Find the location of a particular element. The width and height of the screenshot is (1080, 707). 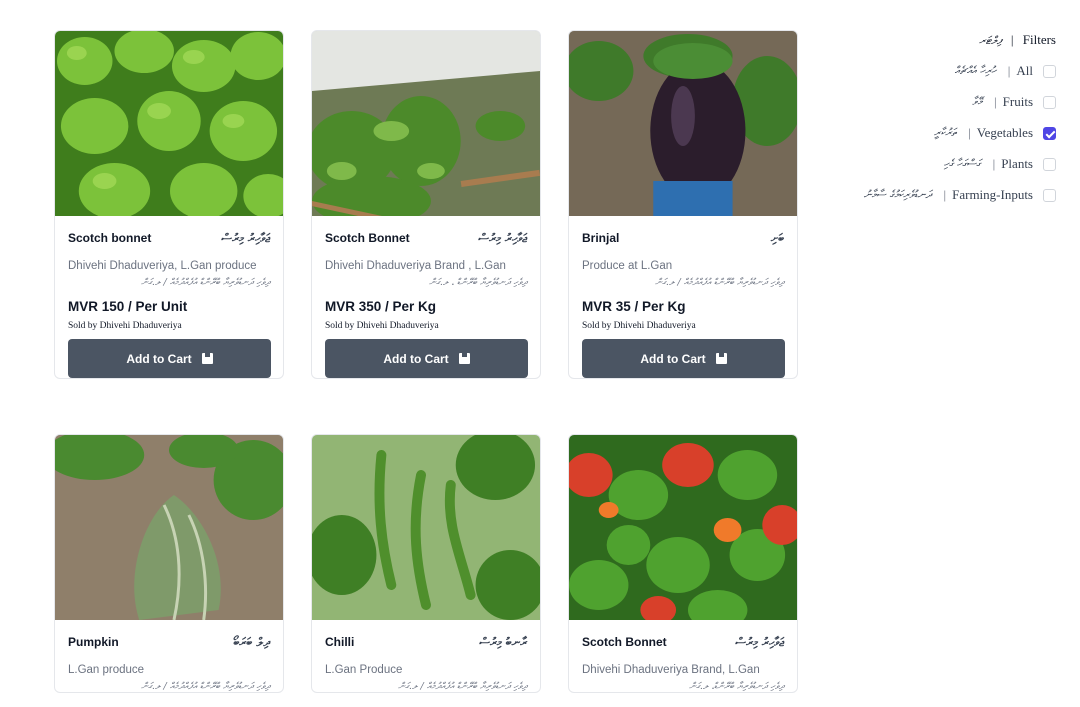

filters-heading: ފިލްޓަރ | Filters is located at coordinates (1017, 39).